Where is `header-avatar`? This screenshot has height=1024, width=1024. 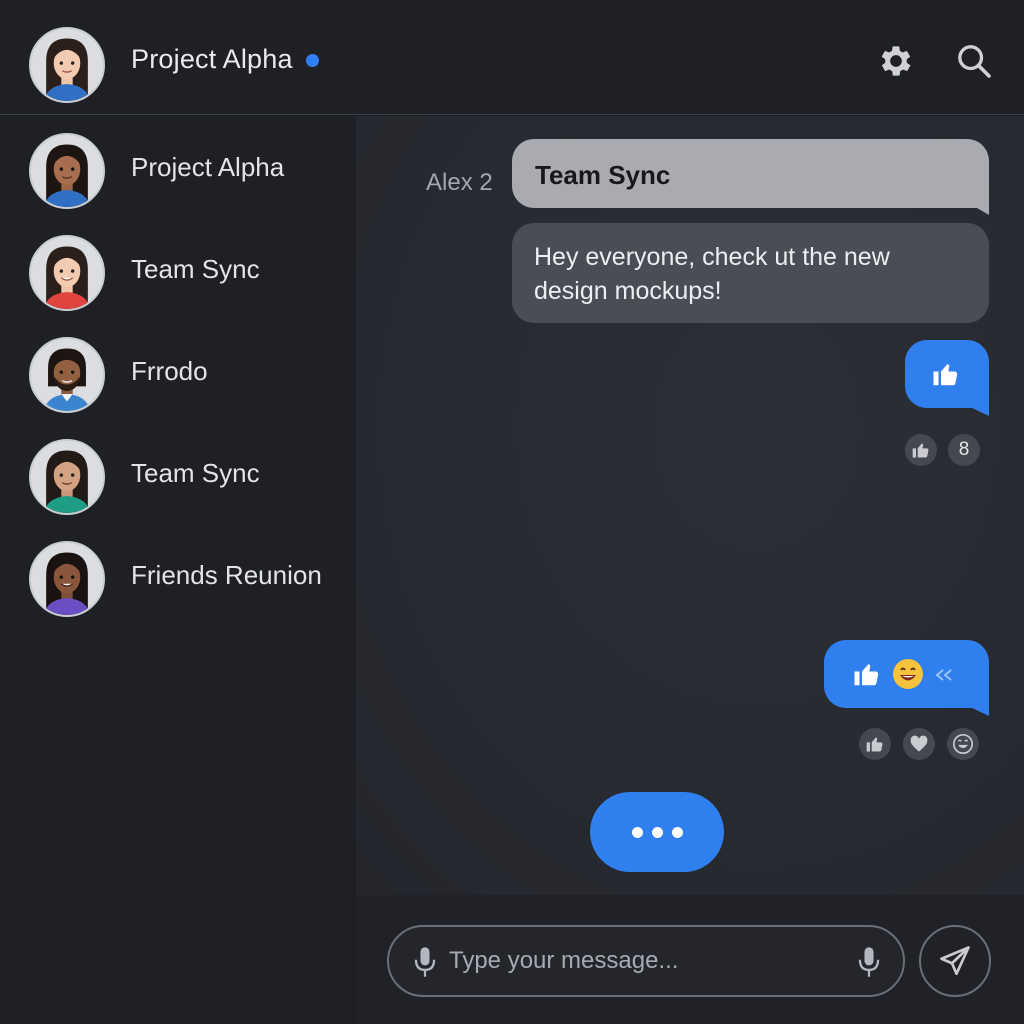 header-avatar is located at coordinates (67, 65).